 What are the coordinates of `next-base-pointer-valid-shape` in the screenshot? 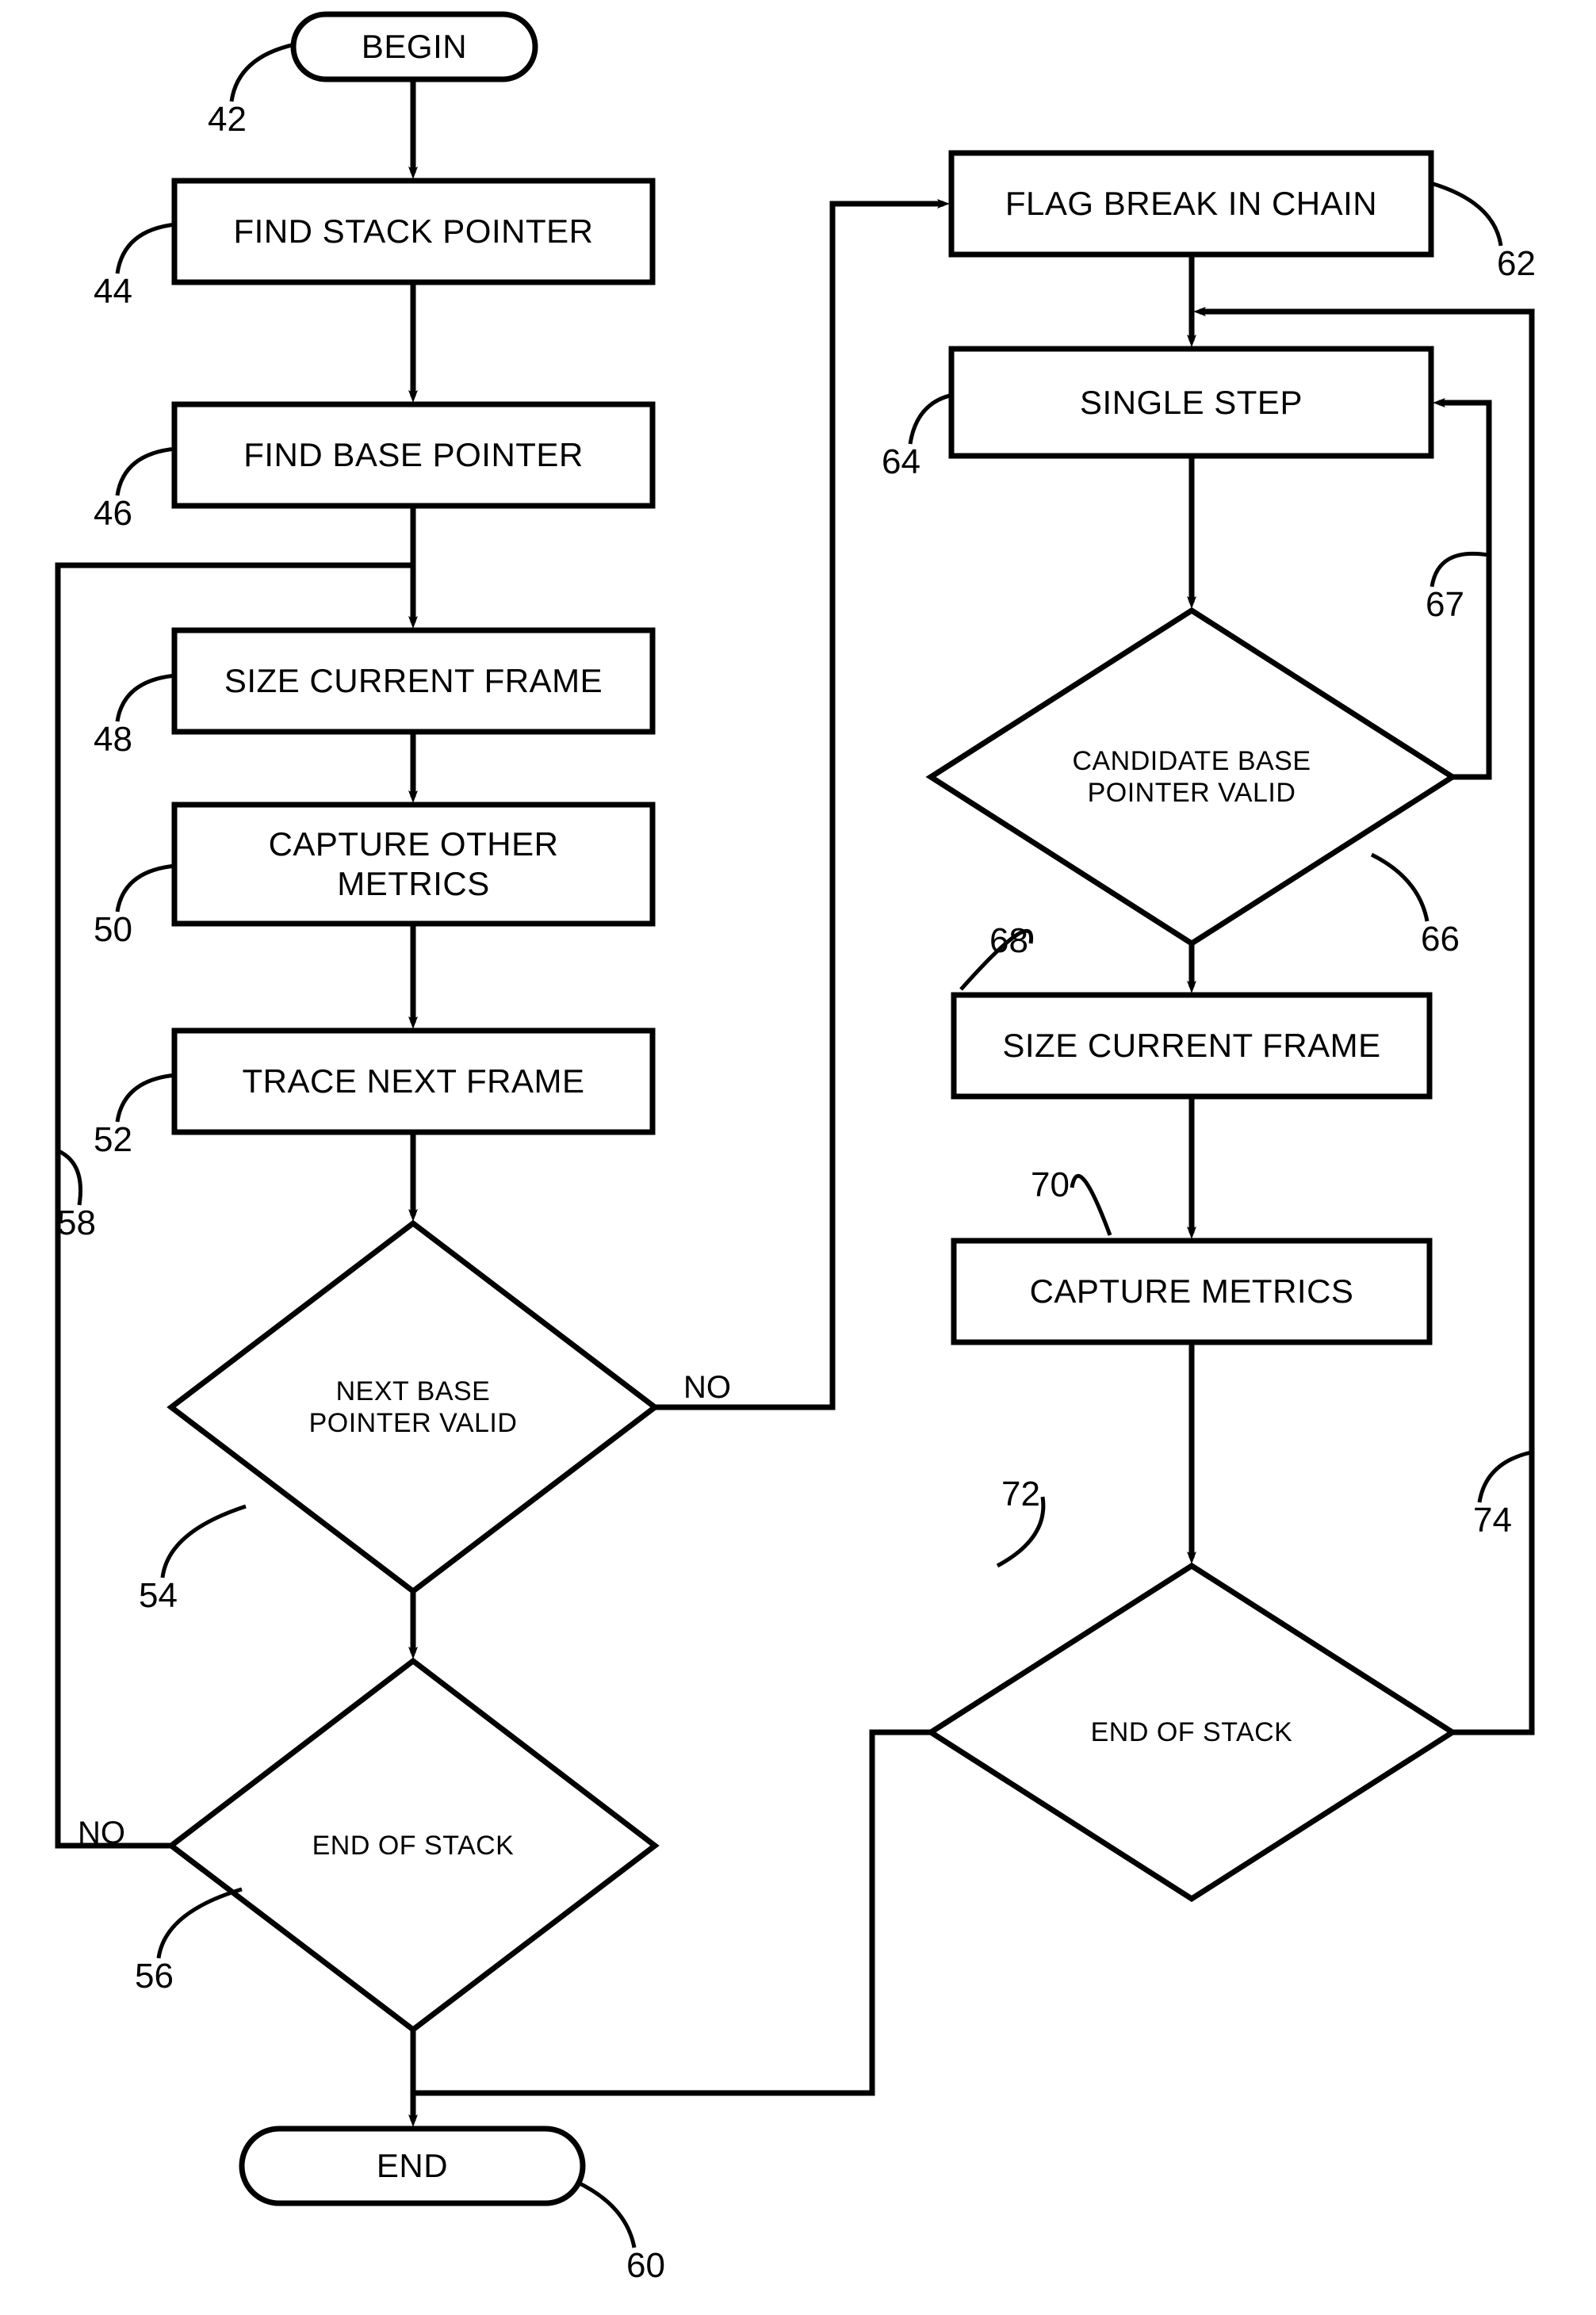 It's located at (413, 1407).